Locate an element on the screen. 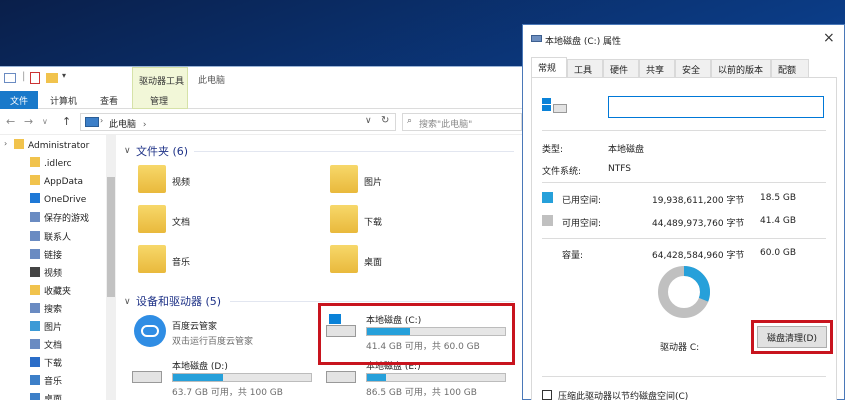 This screenshot has height=400, width=845. new-folder-icon is located at coordinates (52, 78).